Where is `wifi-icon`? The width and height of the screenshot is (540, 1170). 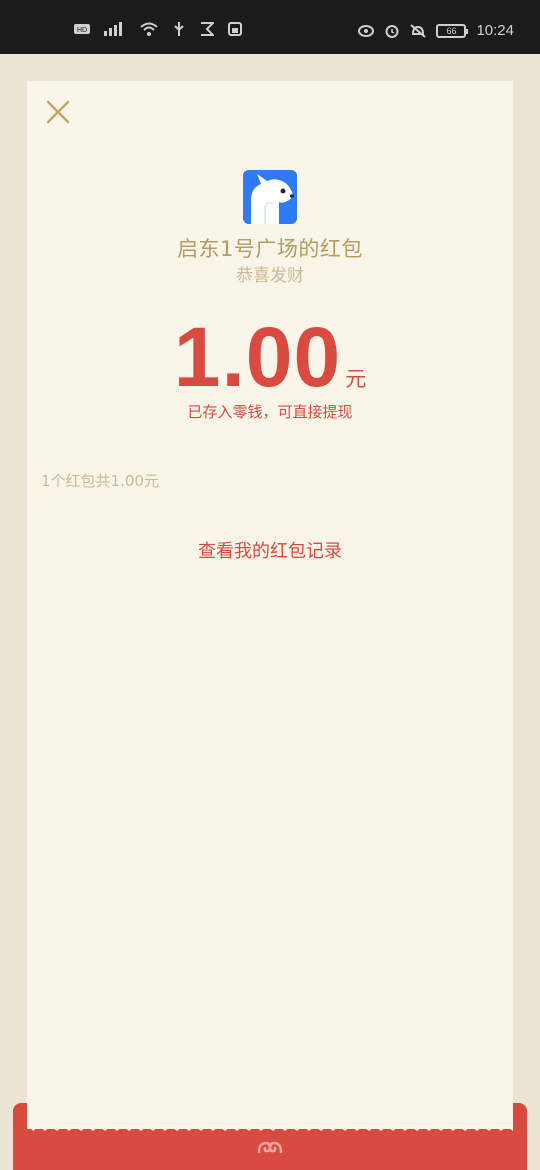
wifi-icon is located at coordinates (149, 29).